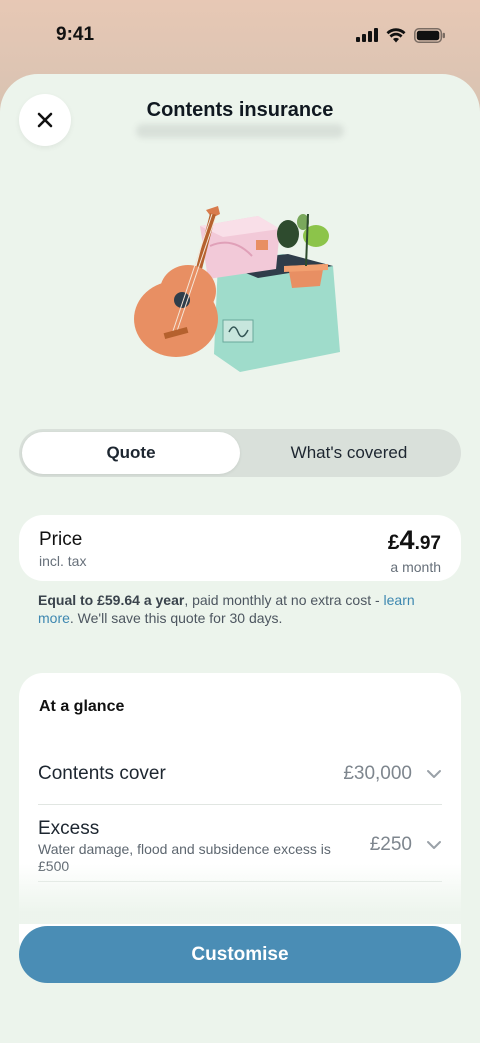 The height and width of the screenshot is (1043, 480). Describe the element at coordinates (237, 289) in the screenshot. I see `contents-illustration` at that location.